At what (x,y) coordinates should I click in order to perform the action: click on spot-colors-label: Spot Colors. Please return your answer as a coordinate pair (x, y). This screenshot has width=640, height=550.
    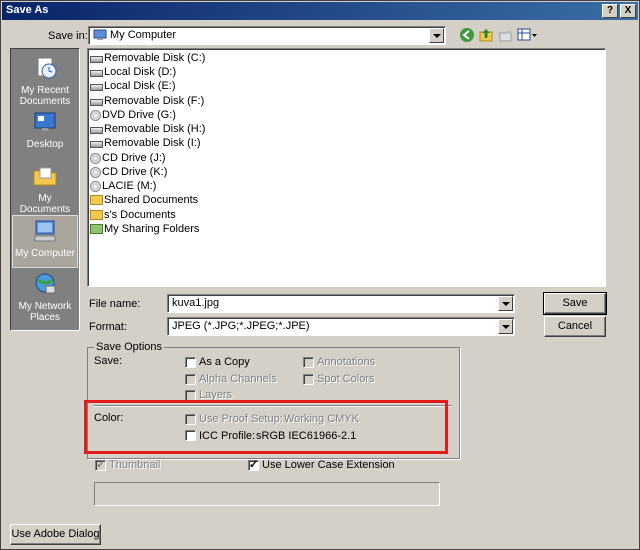
    Looking at the image, I should click on (346, 379).